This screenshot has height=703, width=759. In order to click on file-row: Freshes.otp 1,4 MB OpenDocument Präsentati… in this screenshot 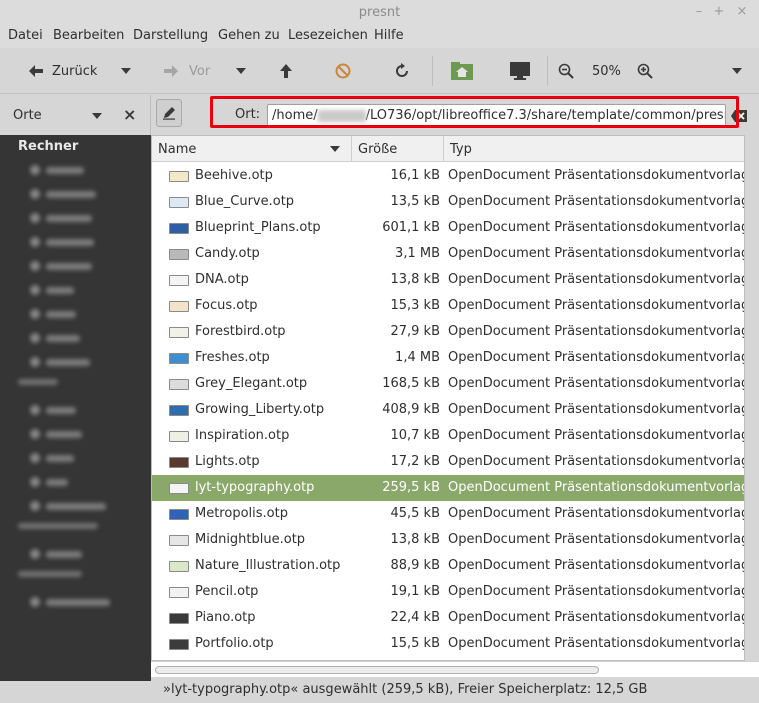, I will do `click(448, 358)`.